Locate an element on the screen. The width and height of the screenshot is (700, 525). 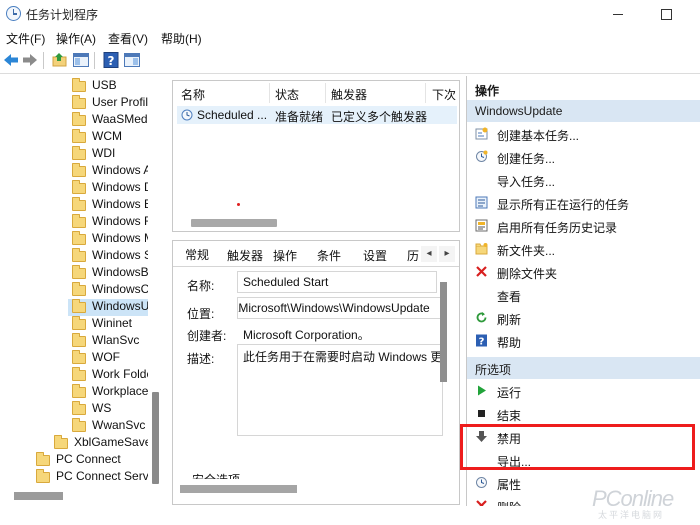
tree-horizontal-scroll-thumb is located at coordinates (38, 496).